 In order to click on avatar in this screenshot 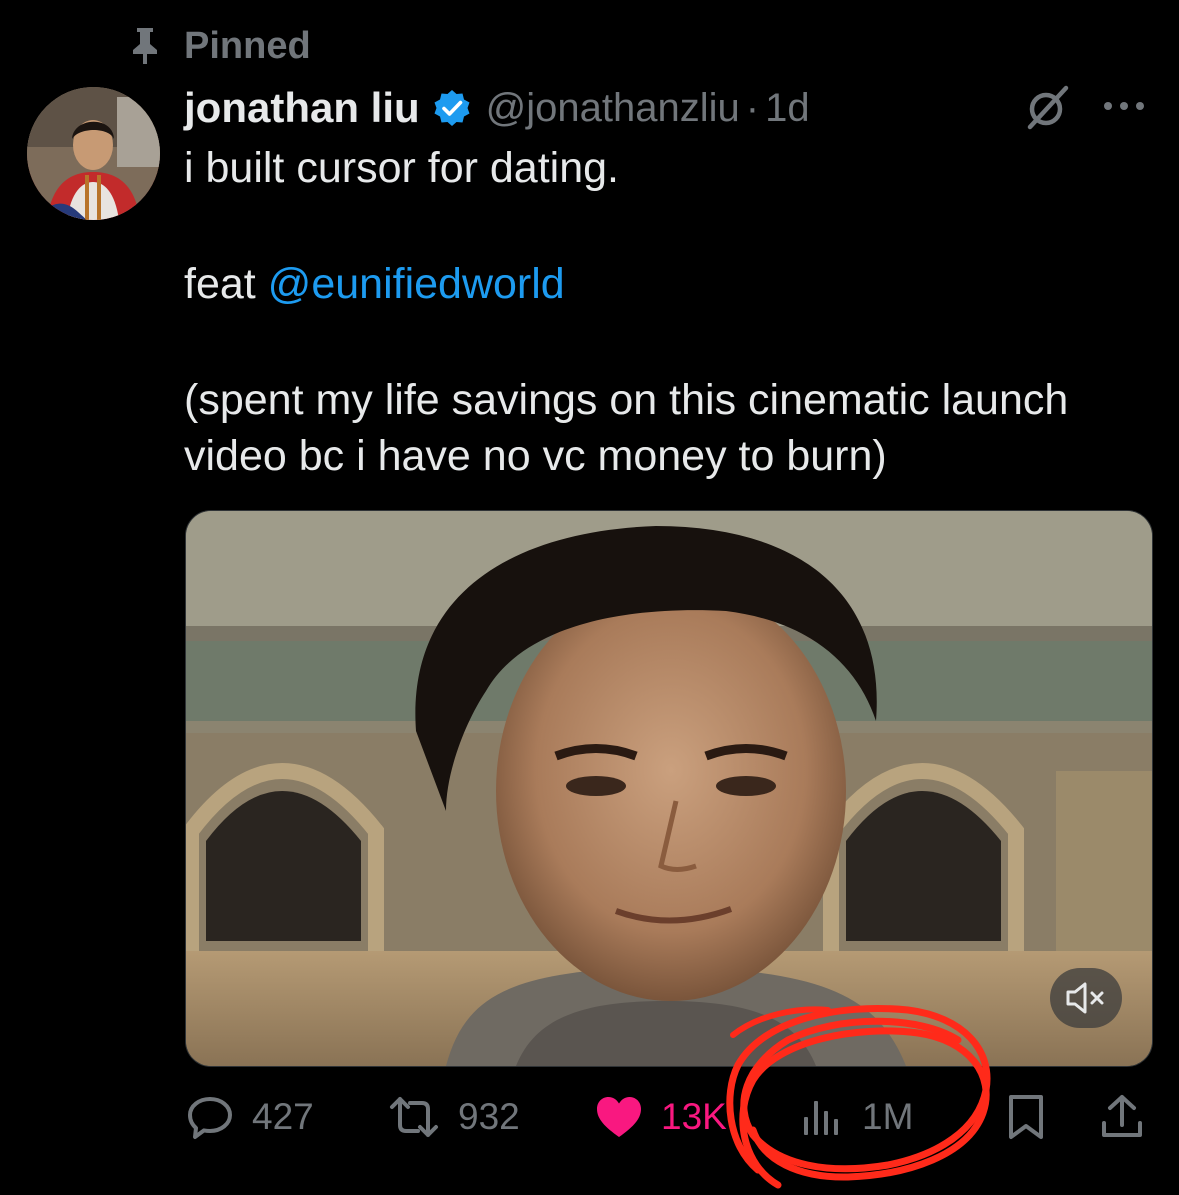, I will do `click(93, 153)`.